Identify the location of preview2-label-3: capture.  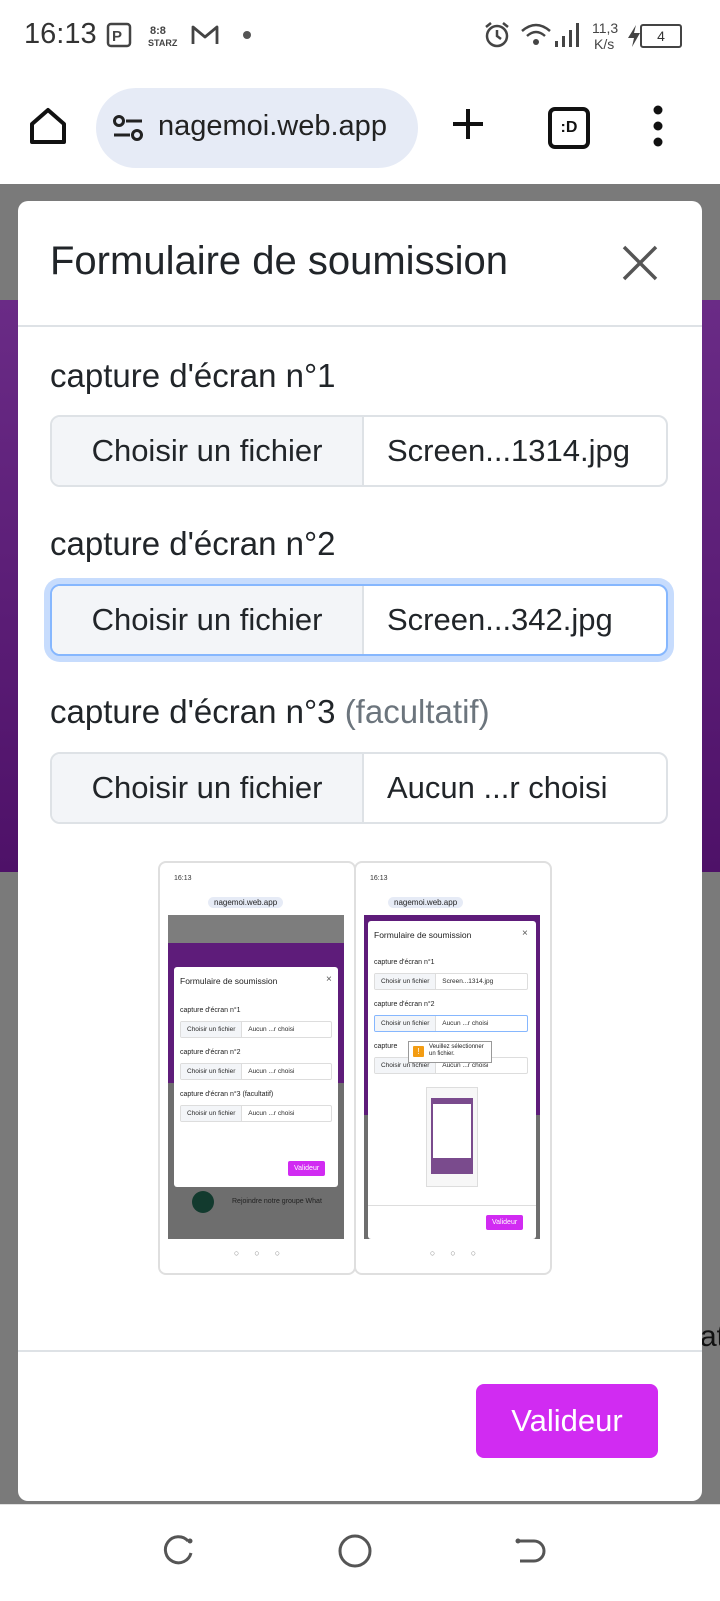
(386, 1046).